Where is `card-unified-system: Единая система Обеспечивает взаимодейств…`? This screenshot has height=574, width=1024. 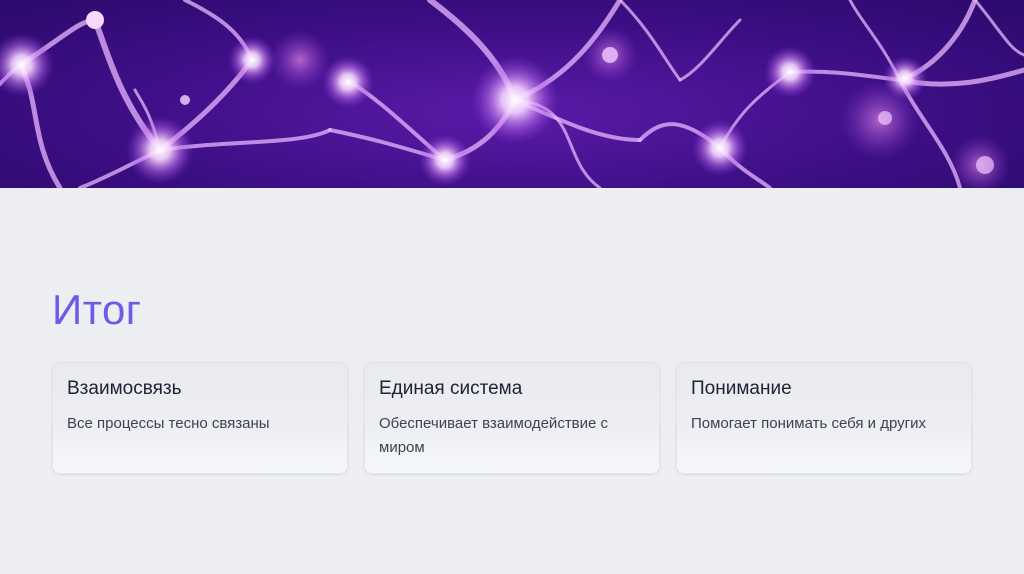 card-unified-system: Единая система Обеспечивает взаимодейств… is located at coordinates (512, 418).